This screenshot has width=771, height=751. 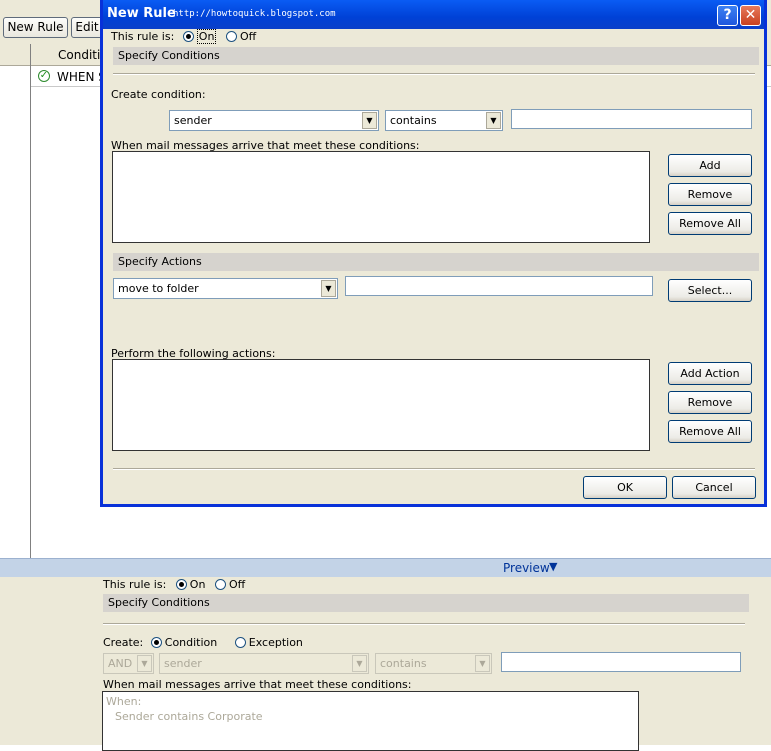 What do you see at coordinates (183, 663) in the screenshot?
I see `preview-field-value: sender` at bounding box center [183, 663].